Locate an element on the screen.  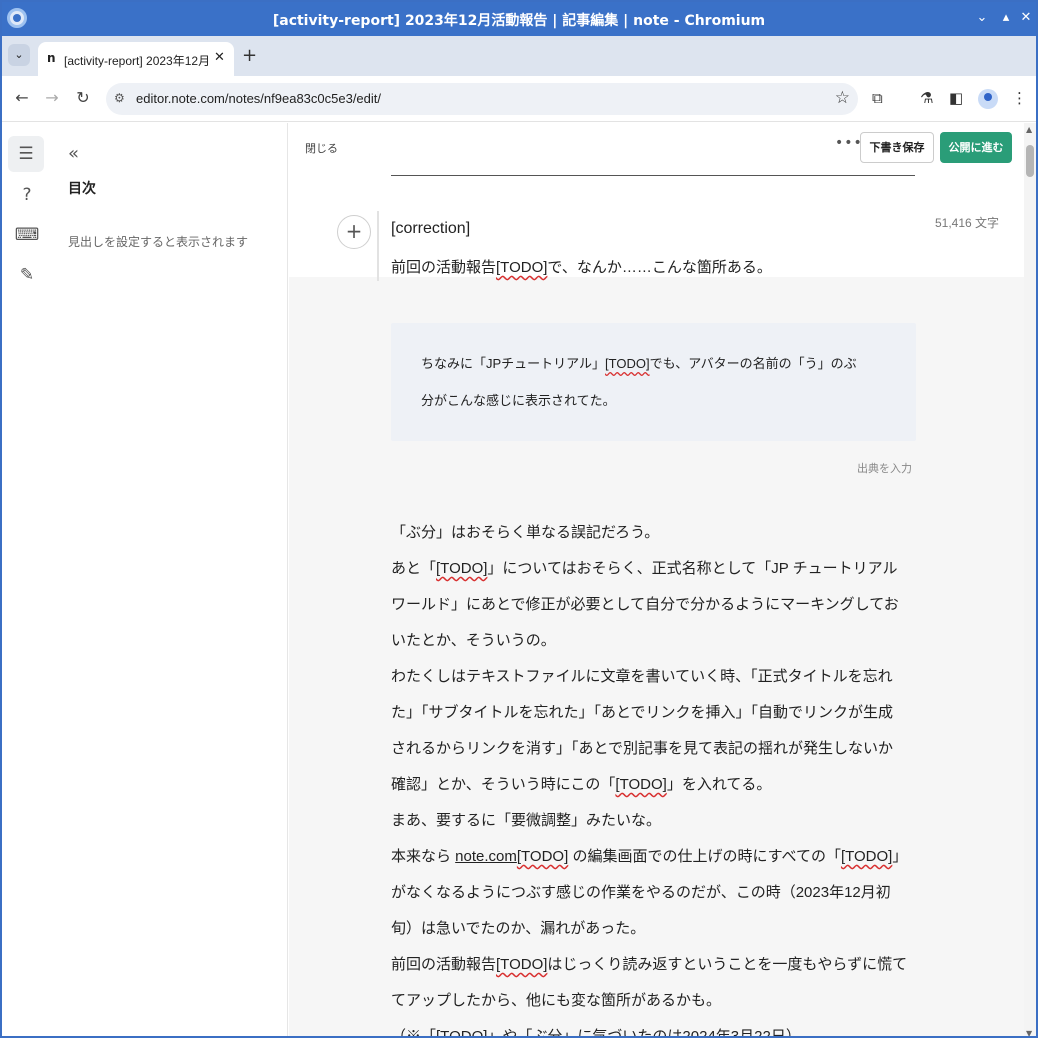
minimize-button: ⌄ is located at coordinates (982, 18).